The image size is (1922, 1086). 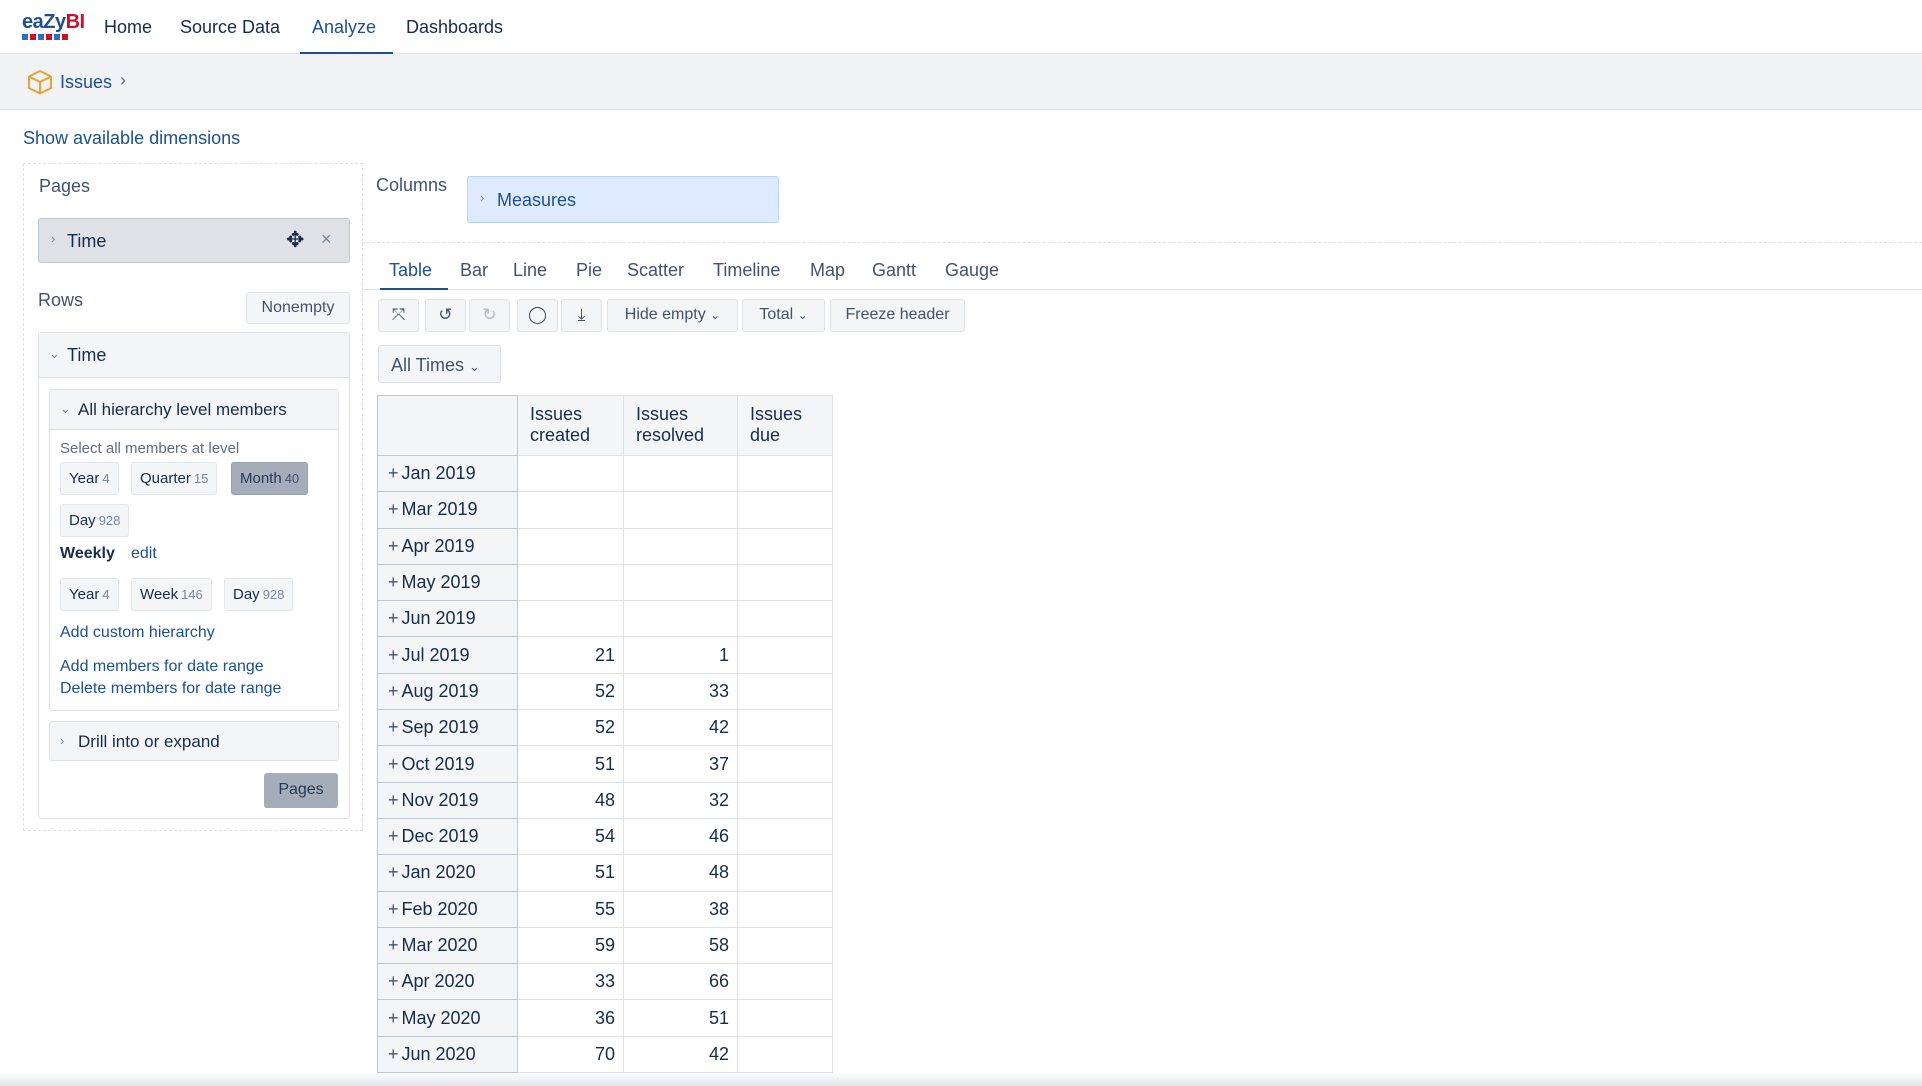 I want to click on weekly-year-button: Year 4, so click(x=89, y=594).